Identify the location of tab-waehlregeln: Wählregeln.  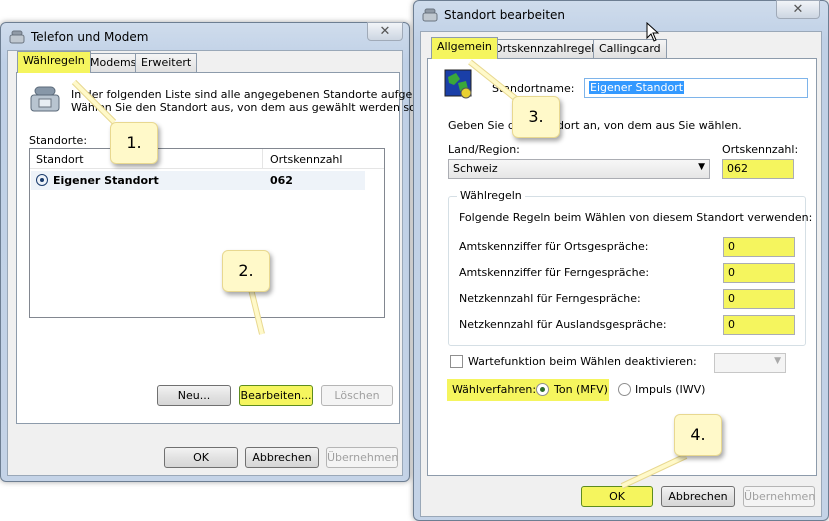
(54, 62).